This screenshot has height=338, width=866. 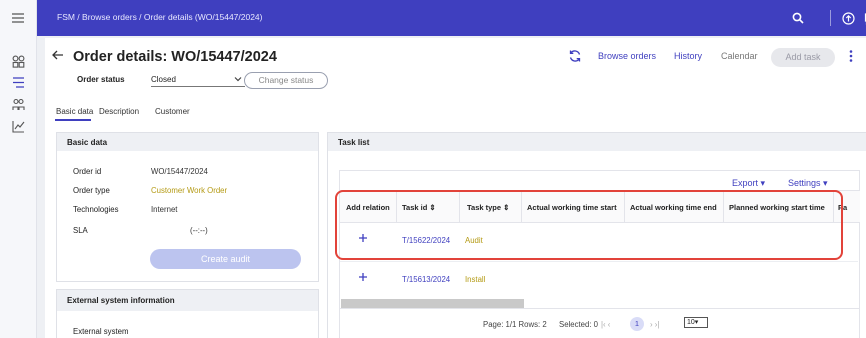 I want to click on calendar-button: Calendar, so click(x=739, y=56).